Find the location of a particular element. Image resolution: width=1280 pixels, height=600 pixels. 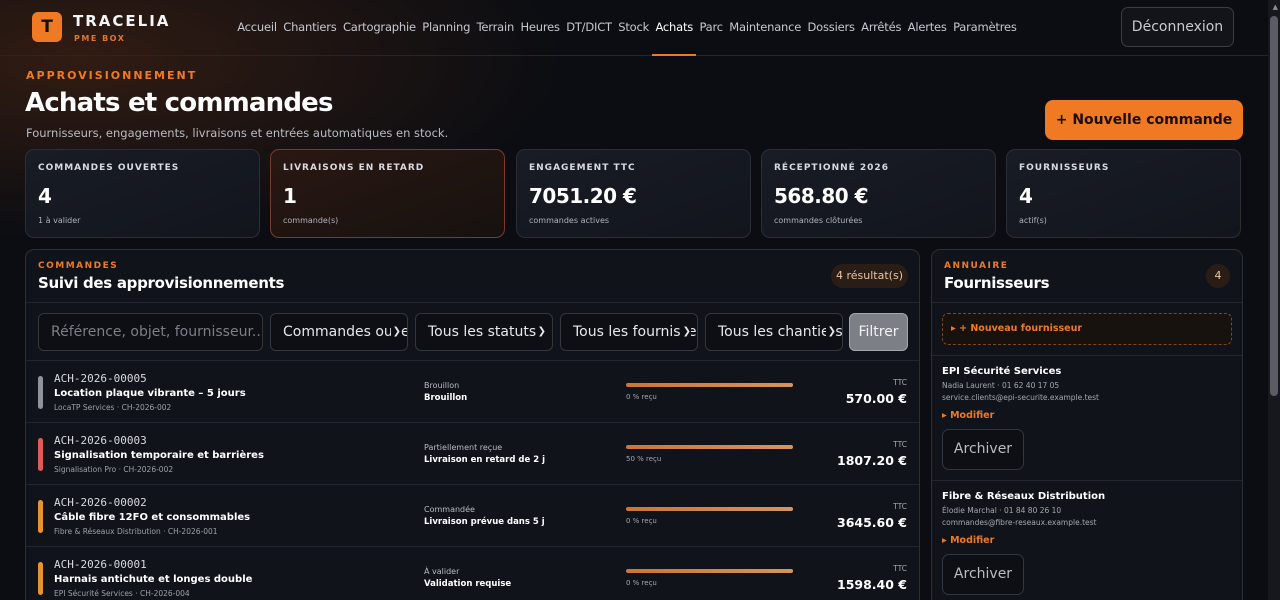

result-count-badge: 4 résultat(s) is located at coordinates (869, 276).